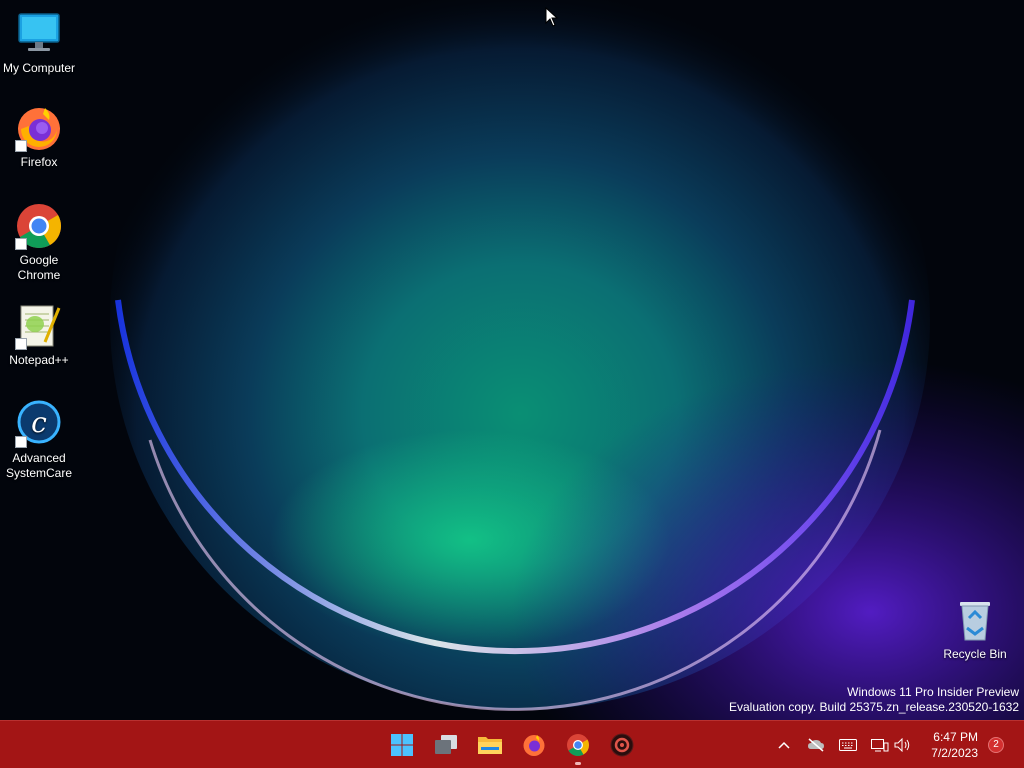 This screenshot has width=1024, height=768. Describe the element at coordinates (39, 162) in the screenshot. I see `desktop-icon-label: Firefox` at that location.